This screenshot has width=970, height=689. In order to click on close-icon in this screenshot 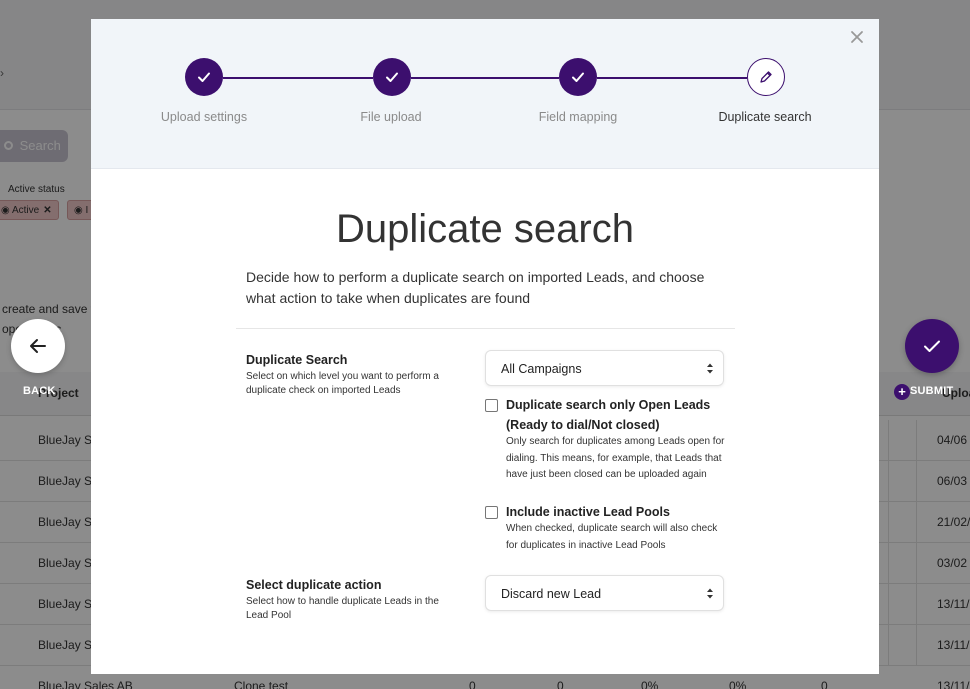, I will do `click(857, 37)`.